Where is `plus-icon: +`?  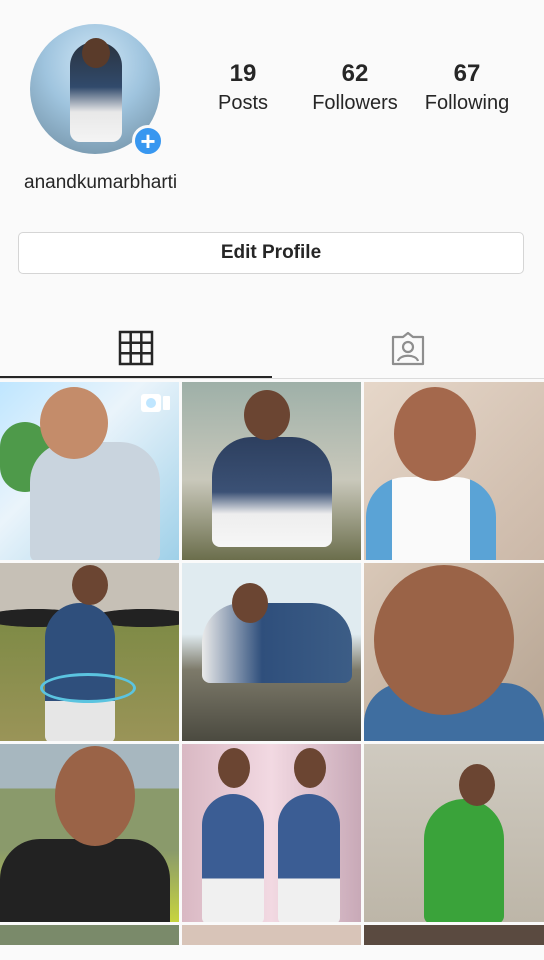 plus-icon: + is located at coordinates (148, 141).